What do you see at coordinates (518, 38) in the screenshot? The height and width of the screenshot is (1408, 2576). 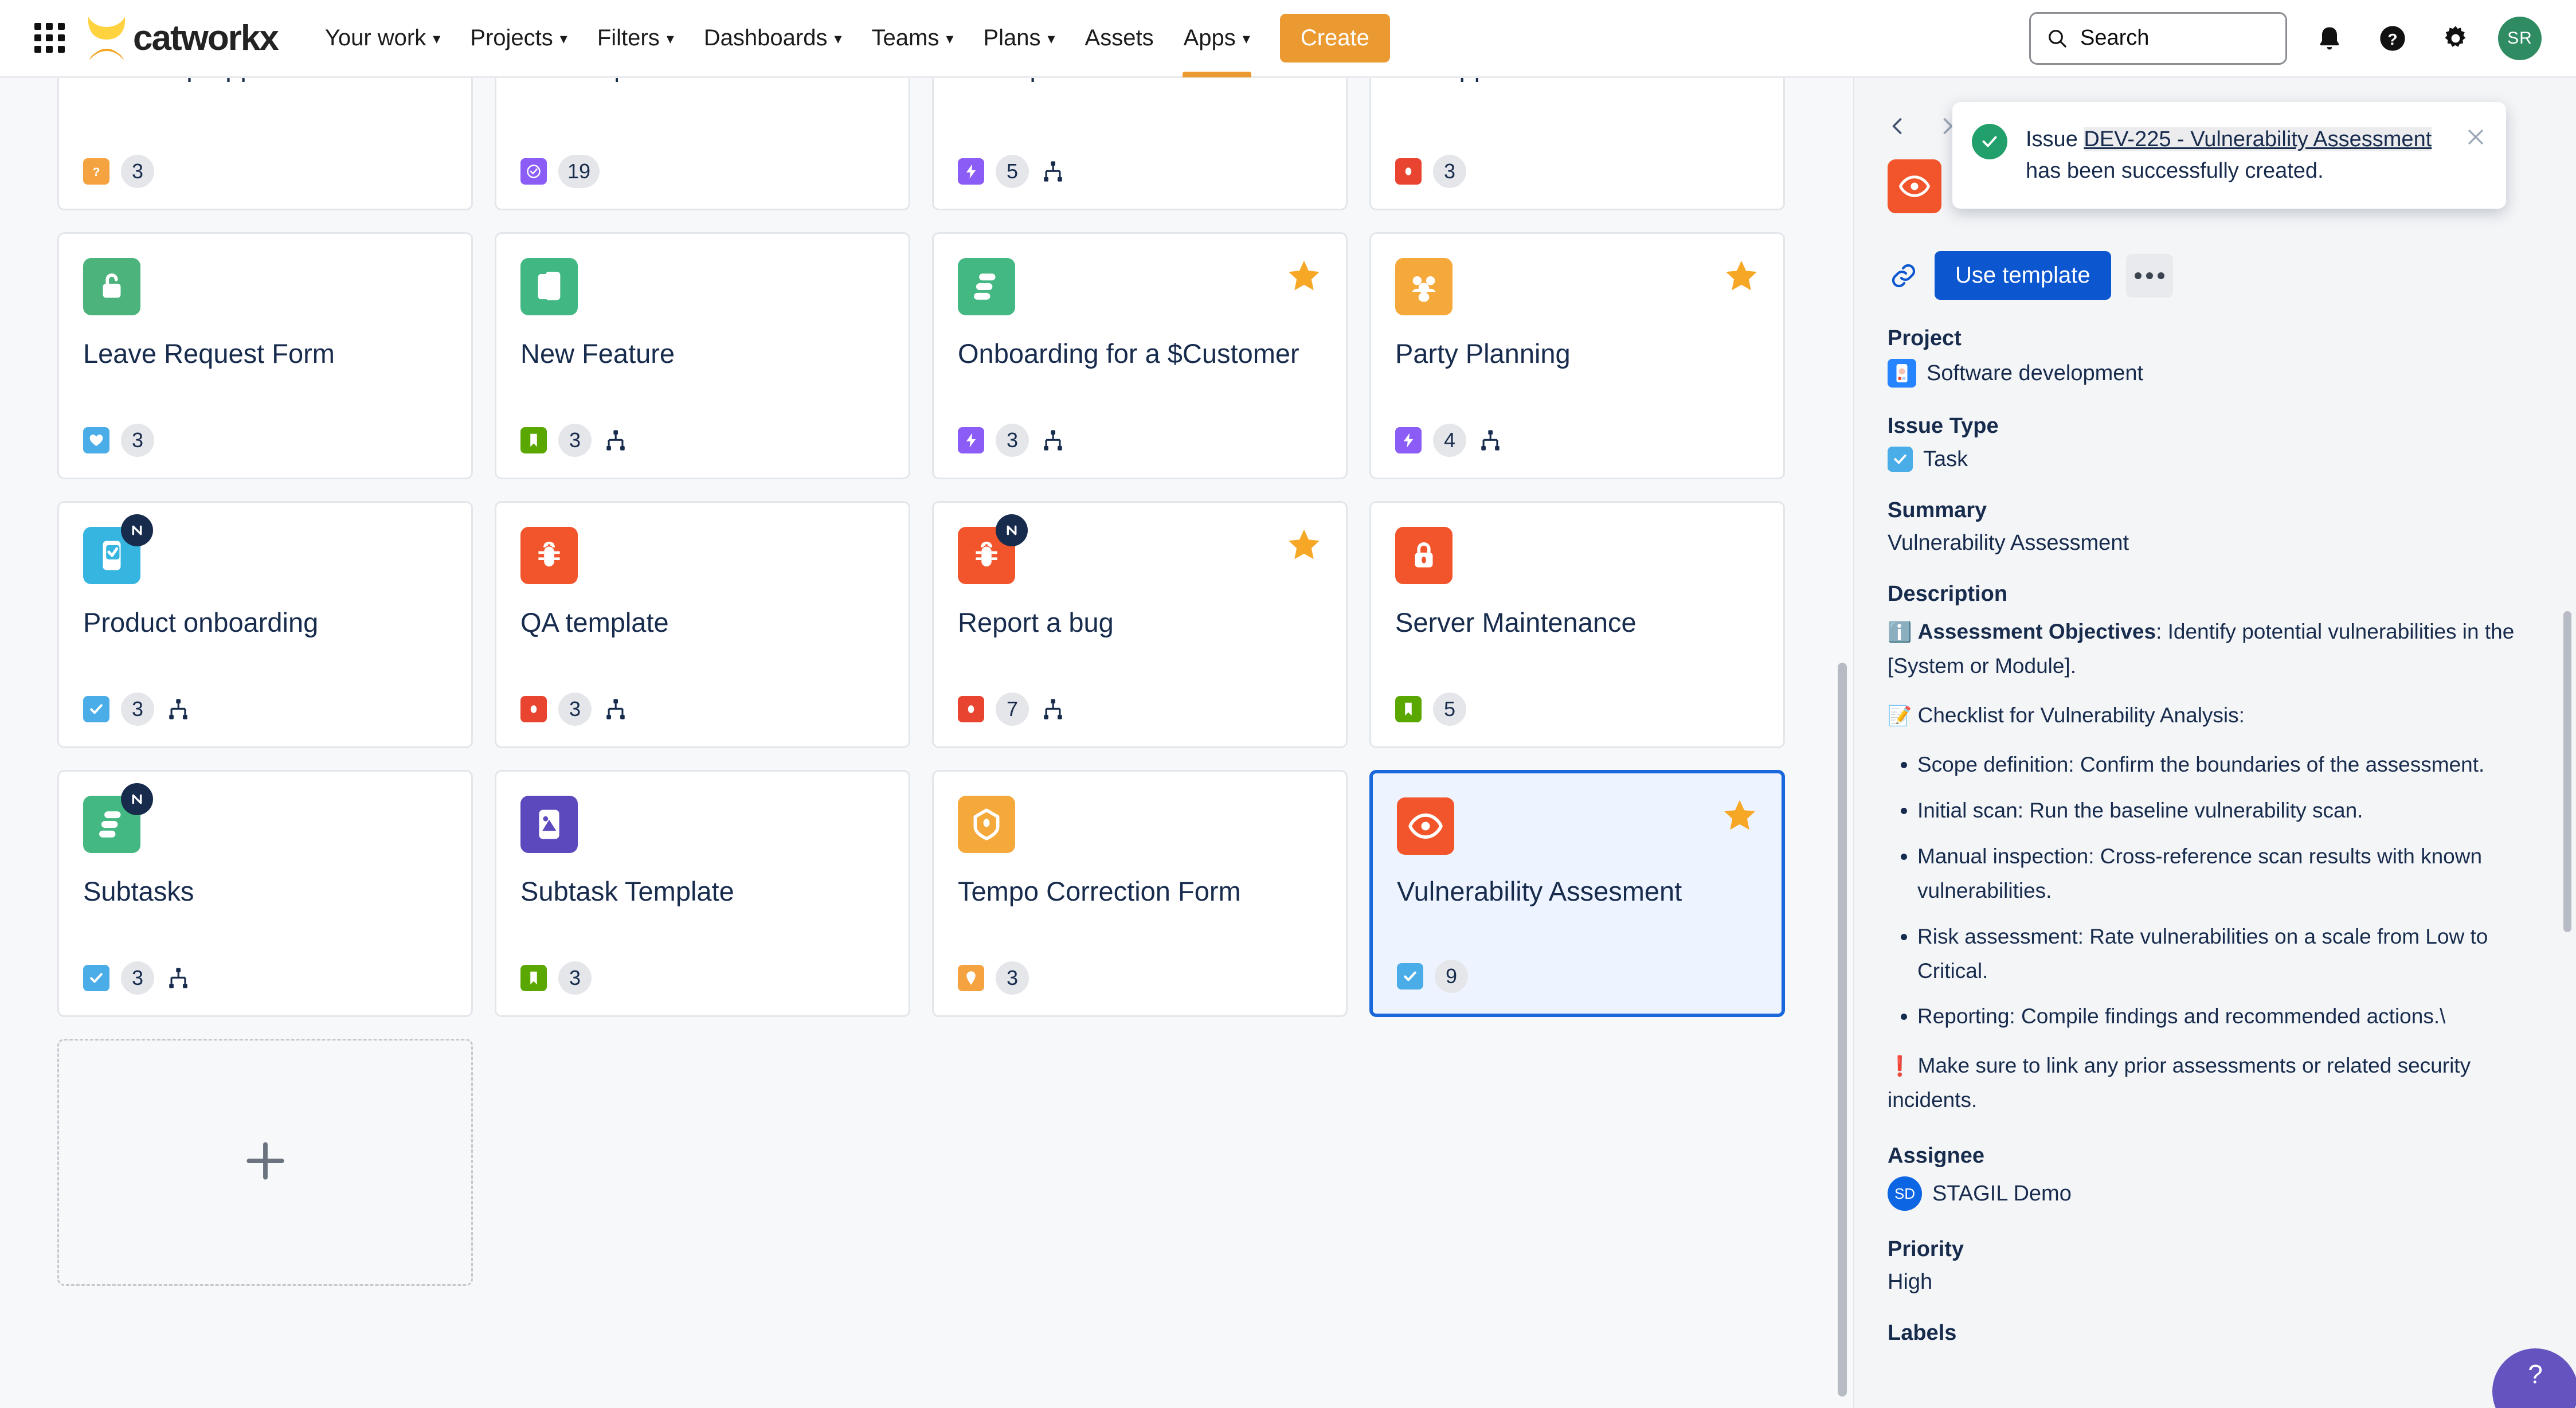 I see `nav-item-projects: Projects ▾` at bounding box center [518, 38].